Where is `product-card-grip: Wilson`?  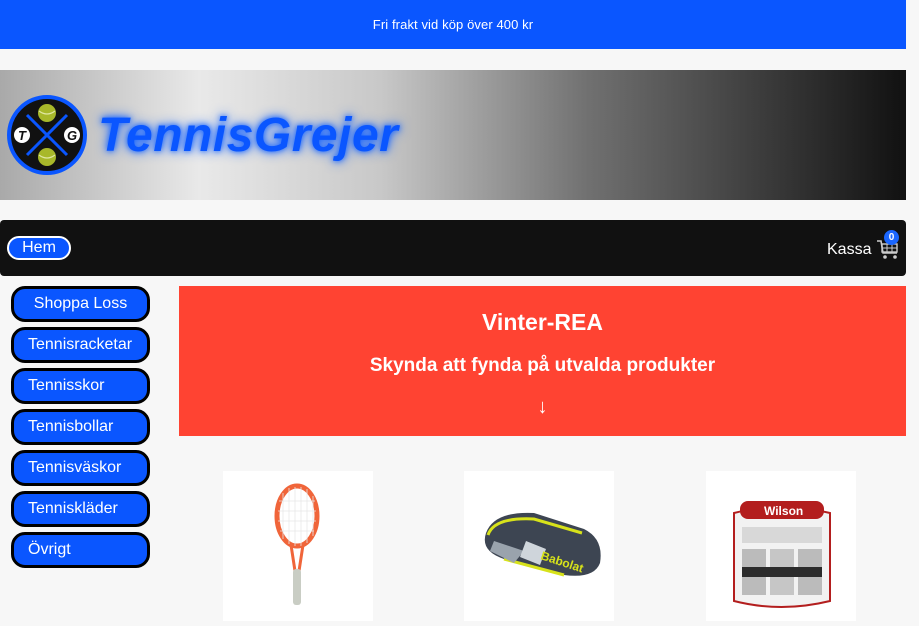
product-card-grip: Wilson is located at coordinates (781, 546).